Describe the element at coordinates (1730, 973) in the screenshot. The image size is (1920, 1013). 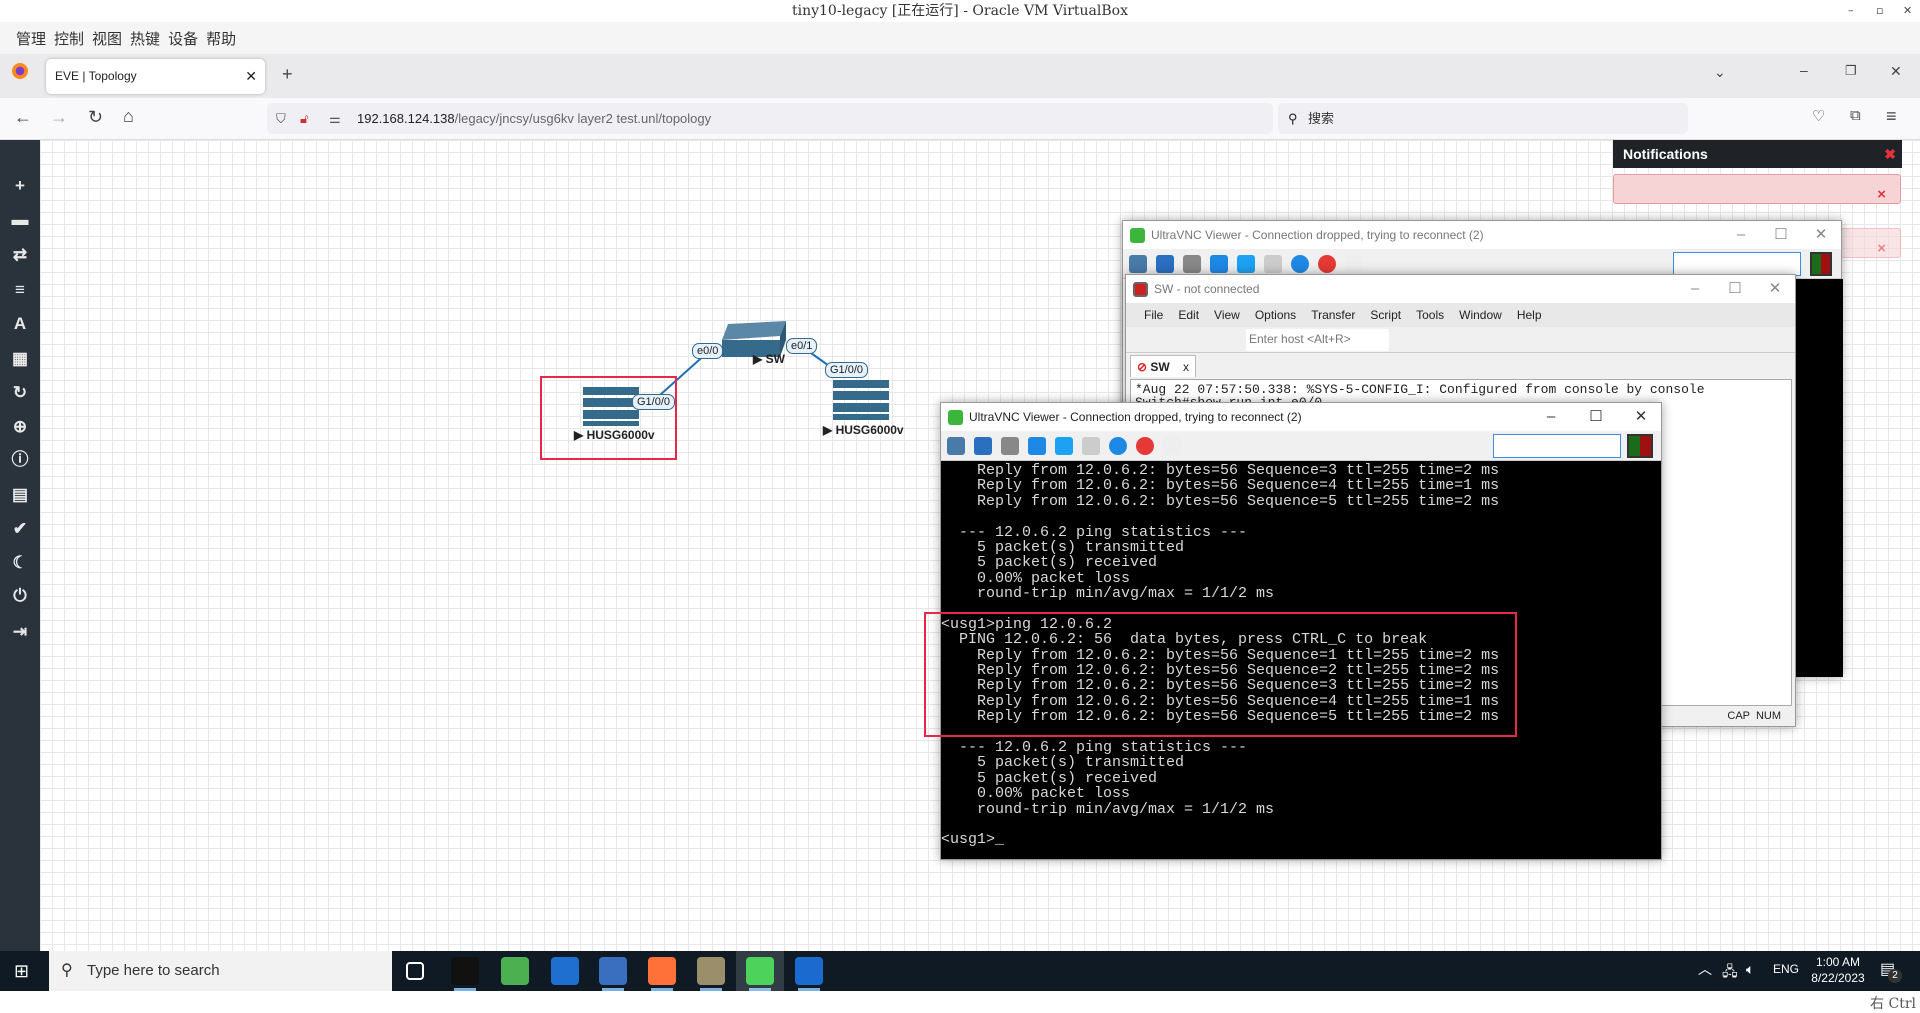
I see `network-icon: 🖧︎` at that location.